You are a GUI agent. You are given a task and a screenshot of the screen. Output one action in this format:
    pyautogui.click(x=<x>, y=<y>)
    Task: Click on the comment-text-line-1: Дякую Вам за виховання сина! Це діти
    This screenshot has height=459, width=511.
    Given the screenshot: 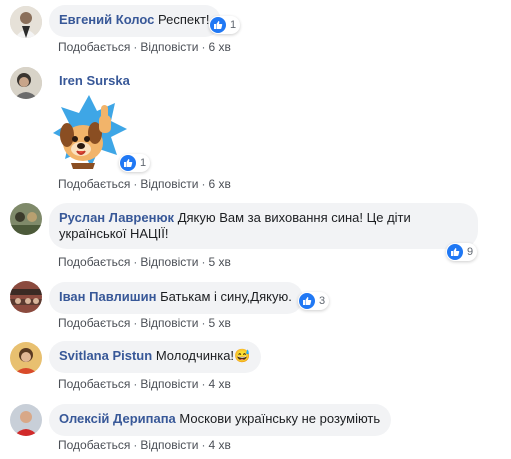 What is the action you would take?
    pyautogui.click(x=294, y=217)
    